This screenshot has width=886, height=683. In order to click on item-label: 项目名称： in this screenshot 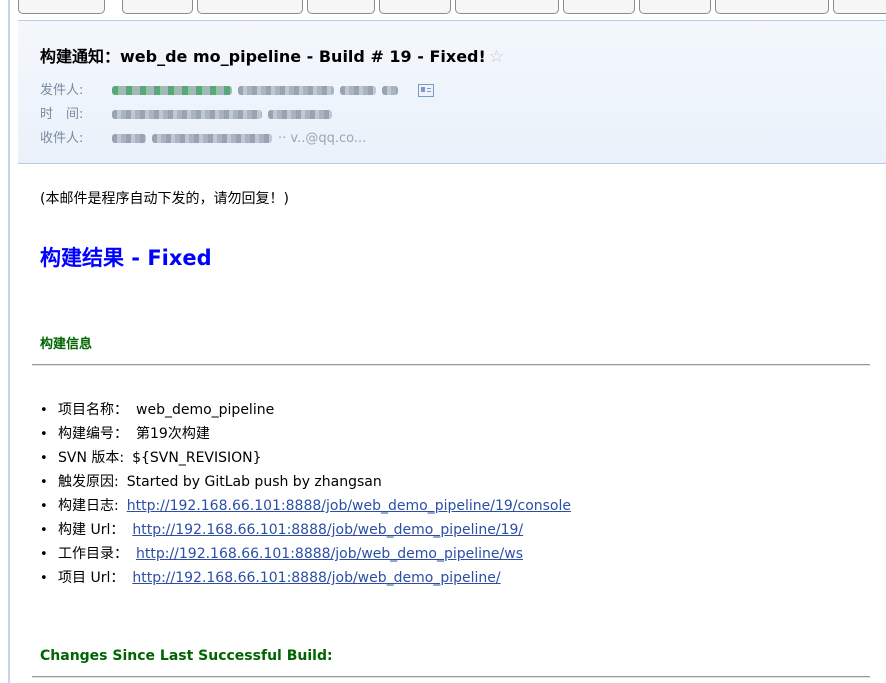, I will do `click(93, 410)`.